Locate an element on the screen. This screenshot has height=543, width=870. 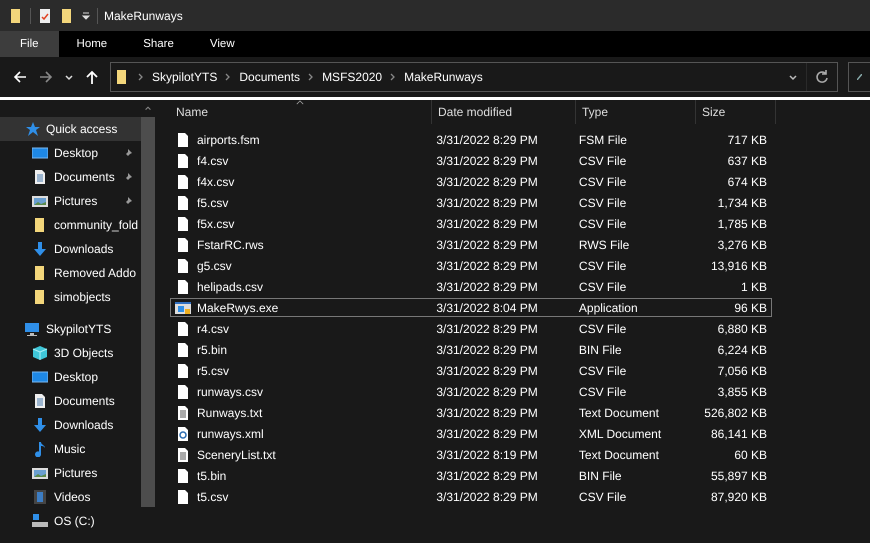
file-row: r5.bin 3/31/2022 8:29 PM BIN File 6,224 KB is located at coordinates (471, 349).